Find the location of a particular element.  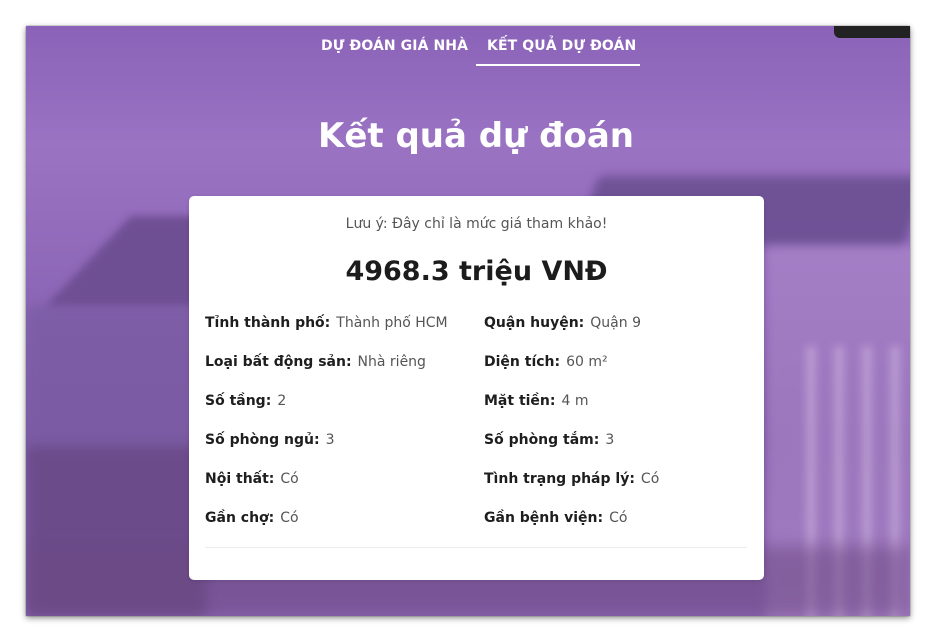

nav-predict-result: KẾT QUẢ DỰ ĐOÁN is located at coordinates (561, 46).